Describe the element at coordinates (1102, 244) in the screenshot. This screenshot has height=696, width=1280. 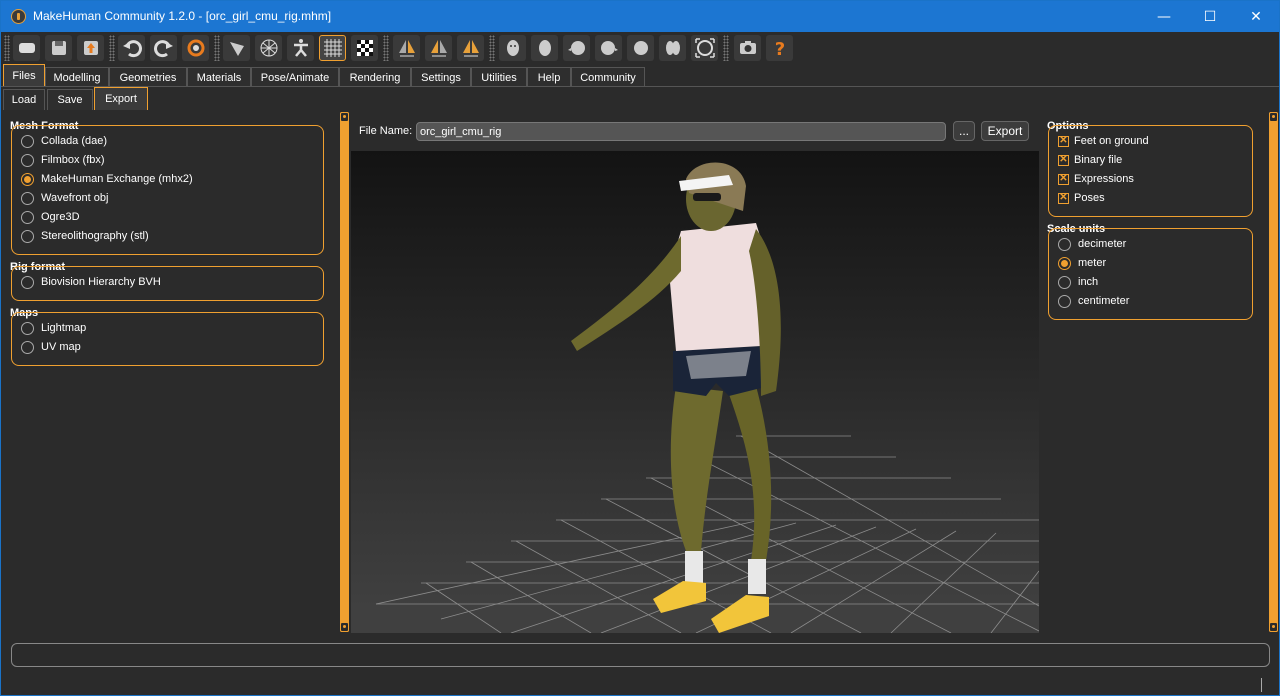
I see `option-label: decimeter` at that location.